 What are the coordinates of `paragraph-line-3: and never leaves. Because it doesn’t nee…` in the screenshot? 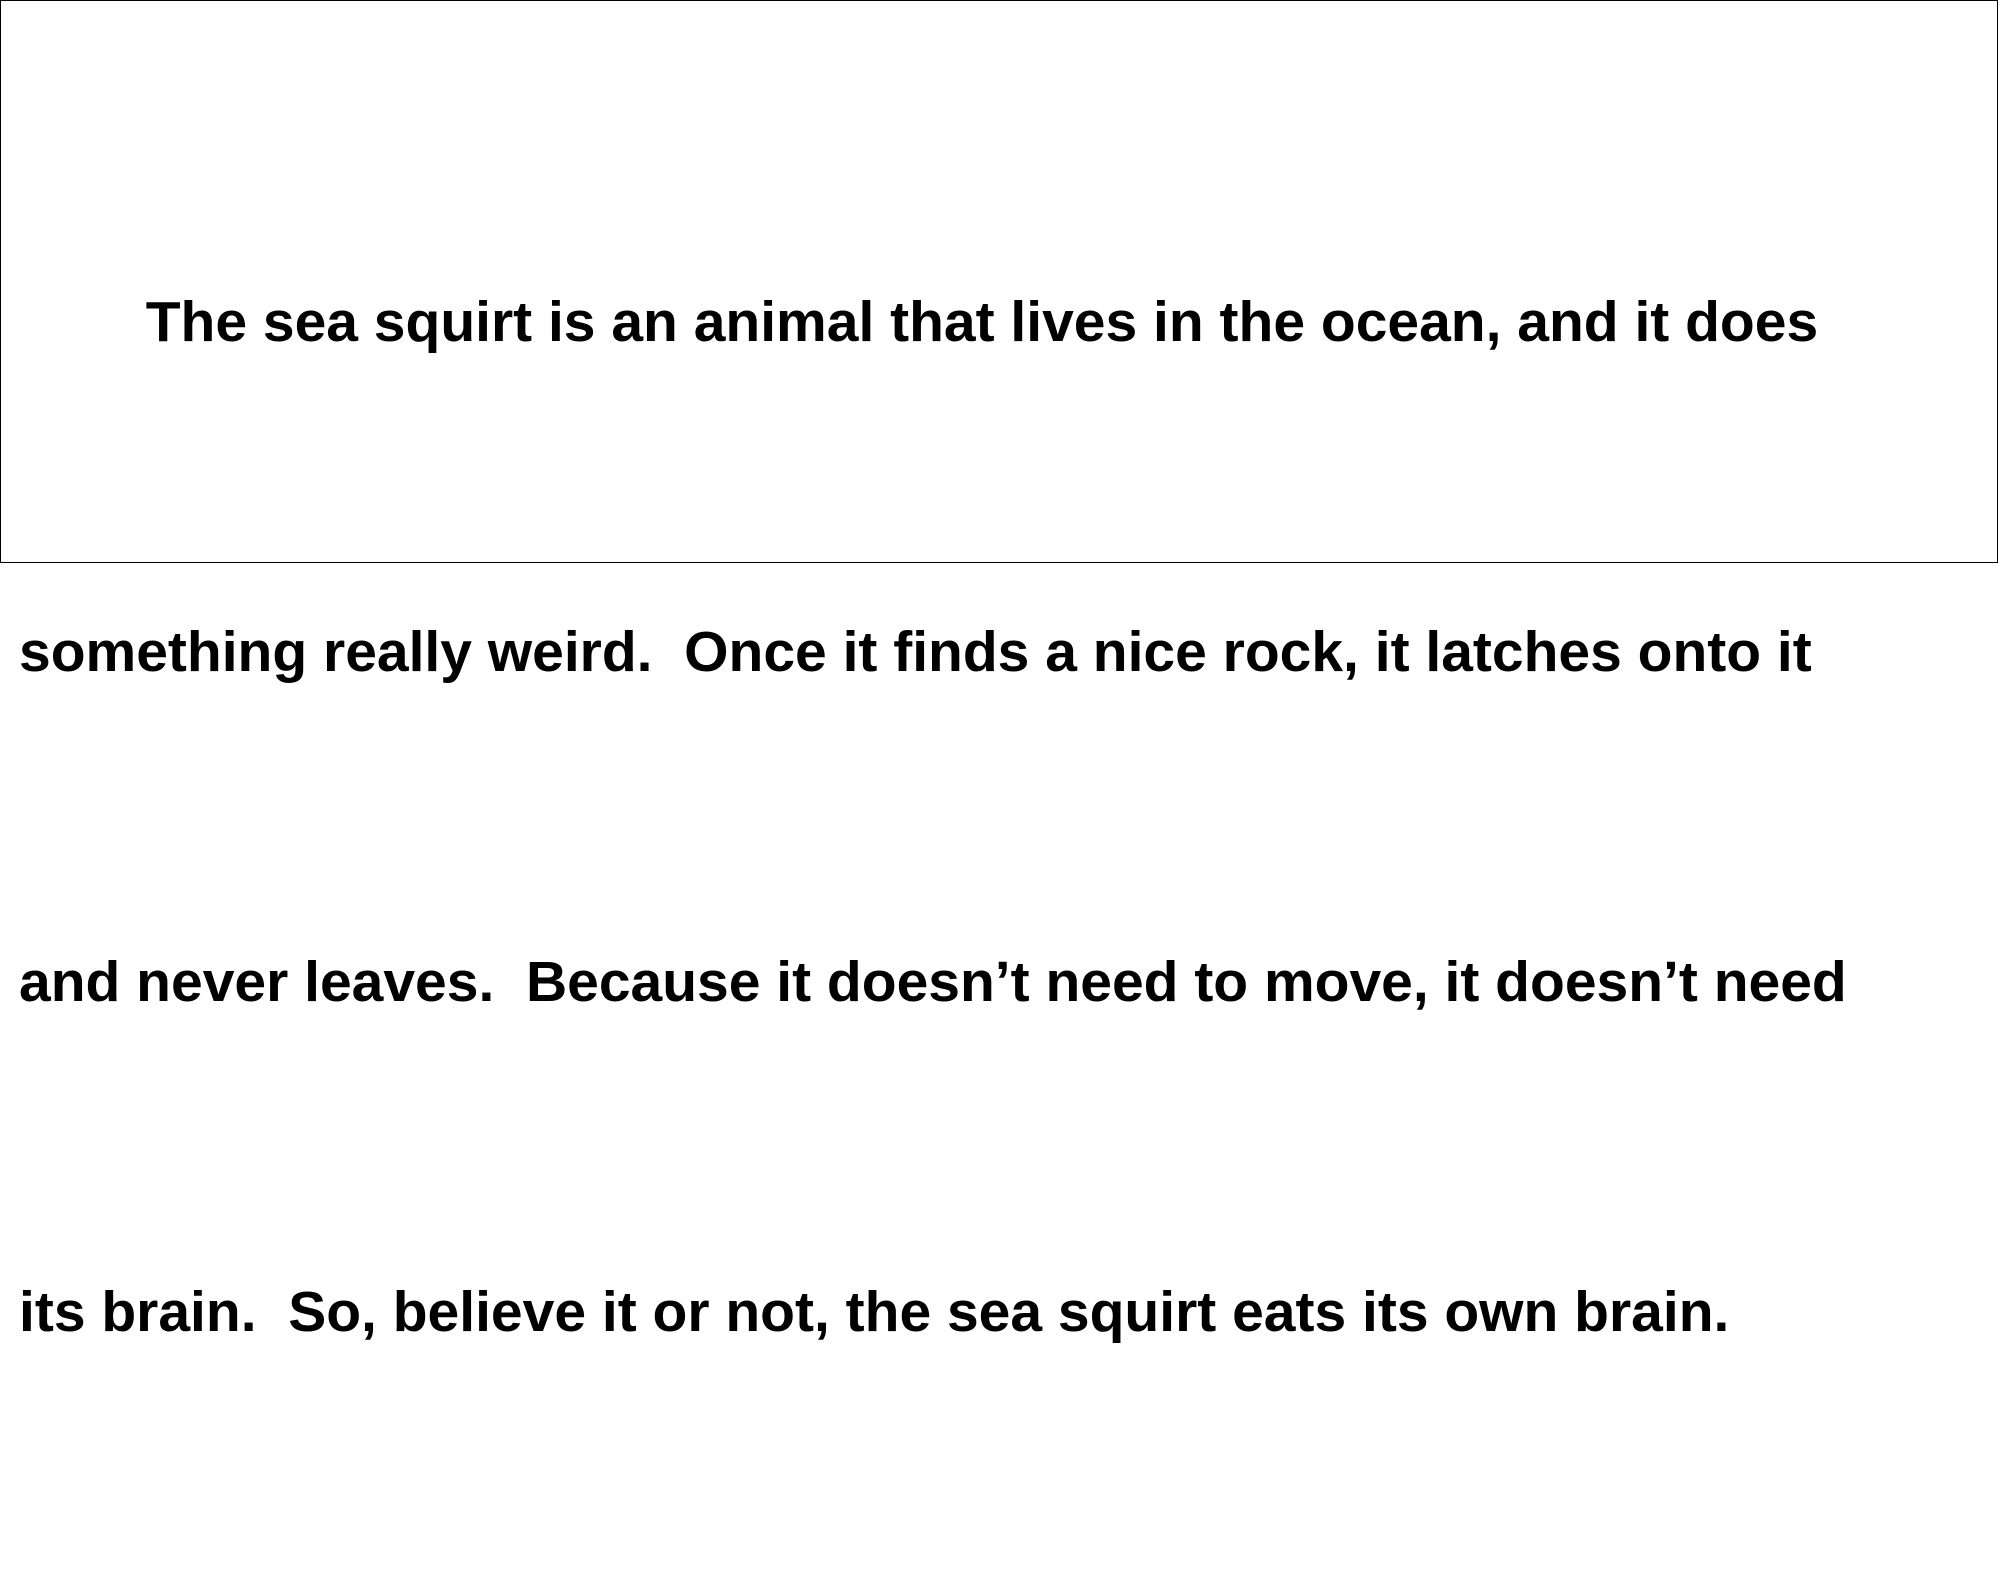 It's located at (933, 982).